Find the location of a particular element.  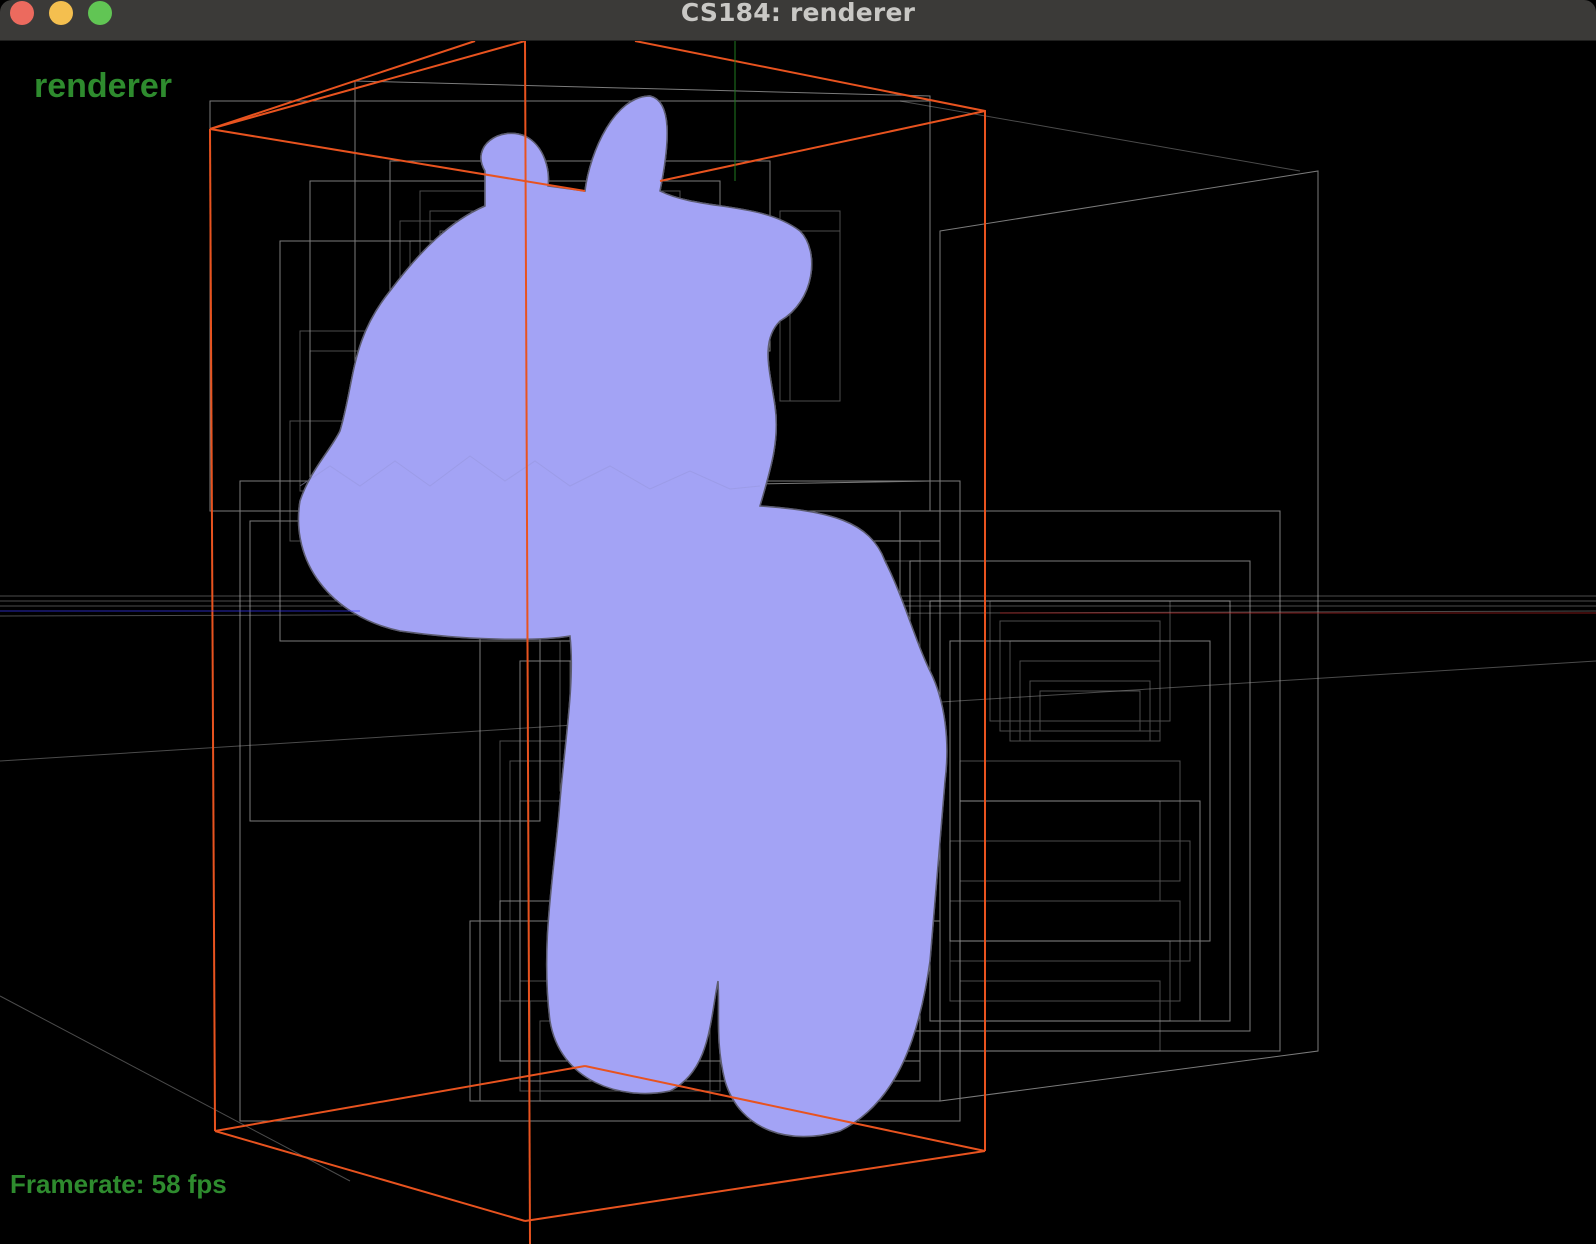

framerate-label: Framerate: 58 fps is located at coordinates (118, 1184).